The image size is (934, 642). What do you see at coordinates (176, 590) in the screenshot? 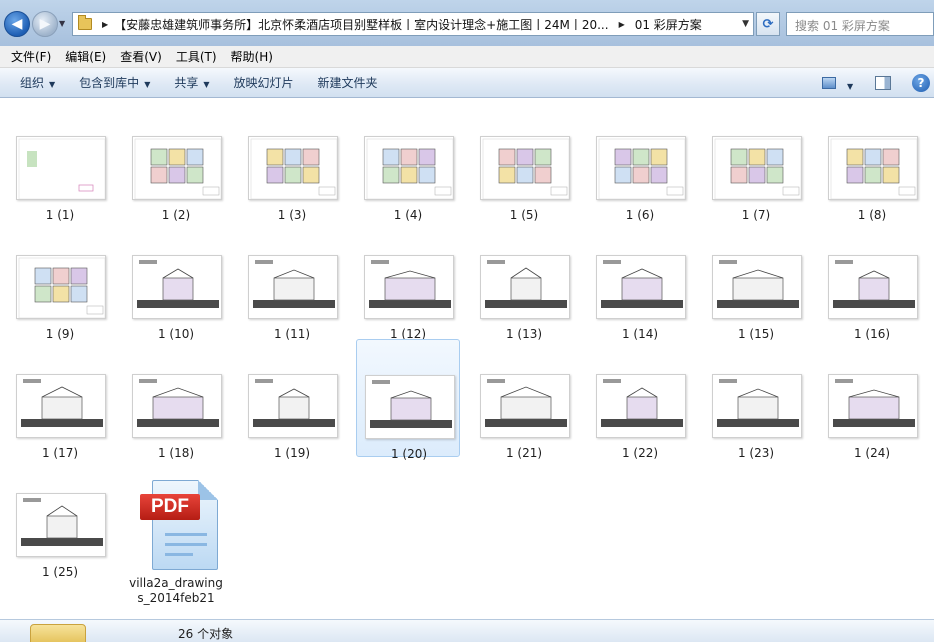
I see `file-name-label: villa2a_drawings_2014feb21` at bounding box center [176, 590].